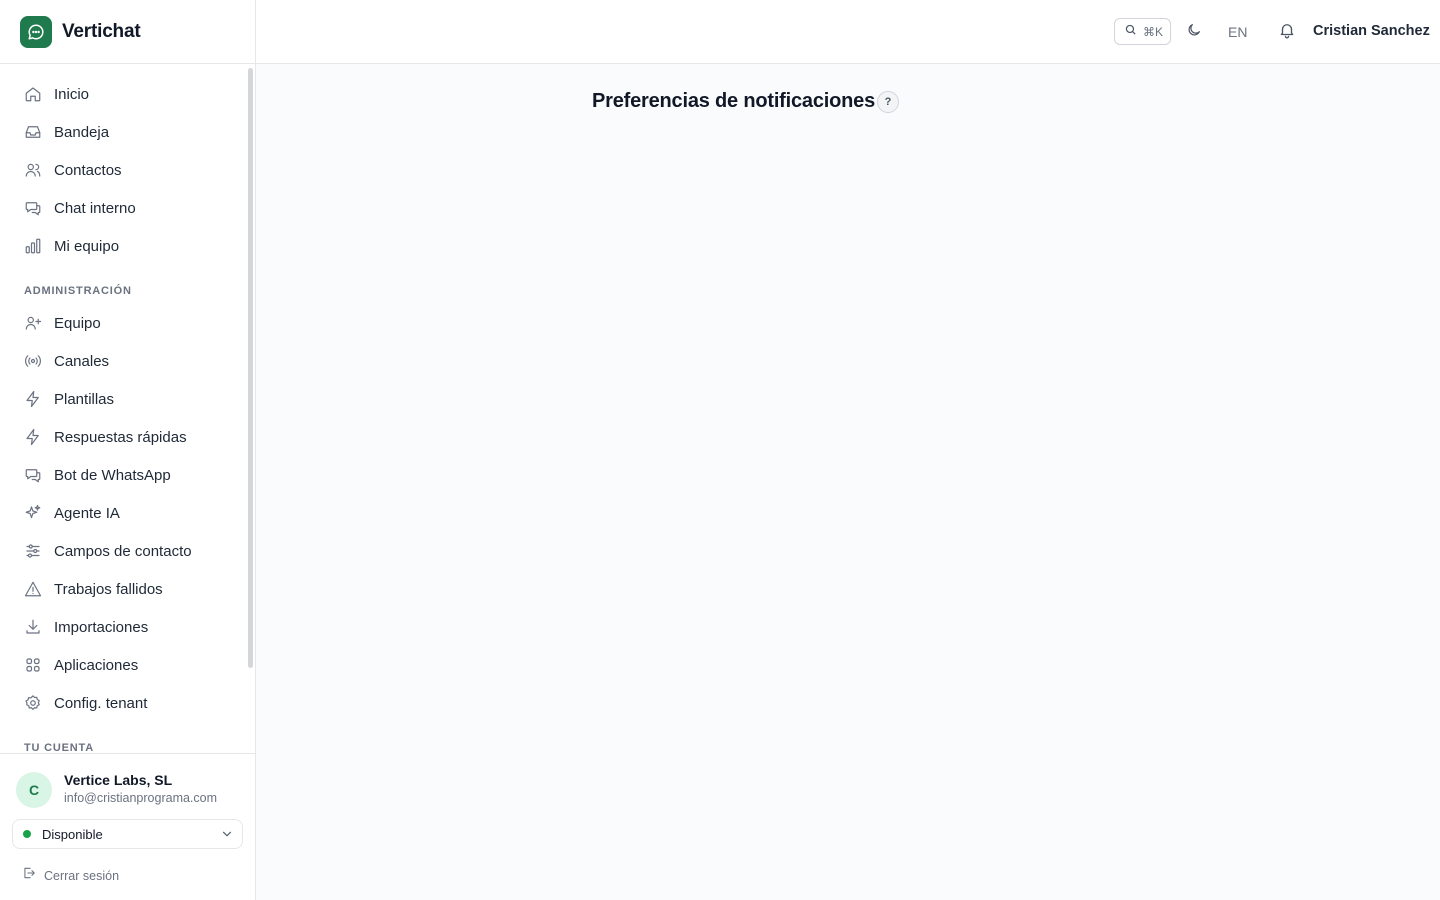 The height and width of the screenshot is (900, 1440). I want to click on users-icon, so click(33, 170).